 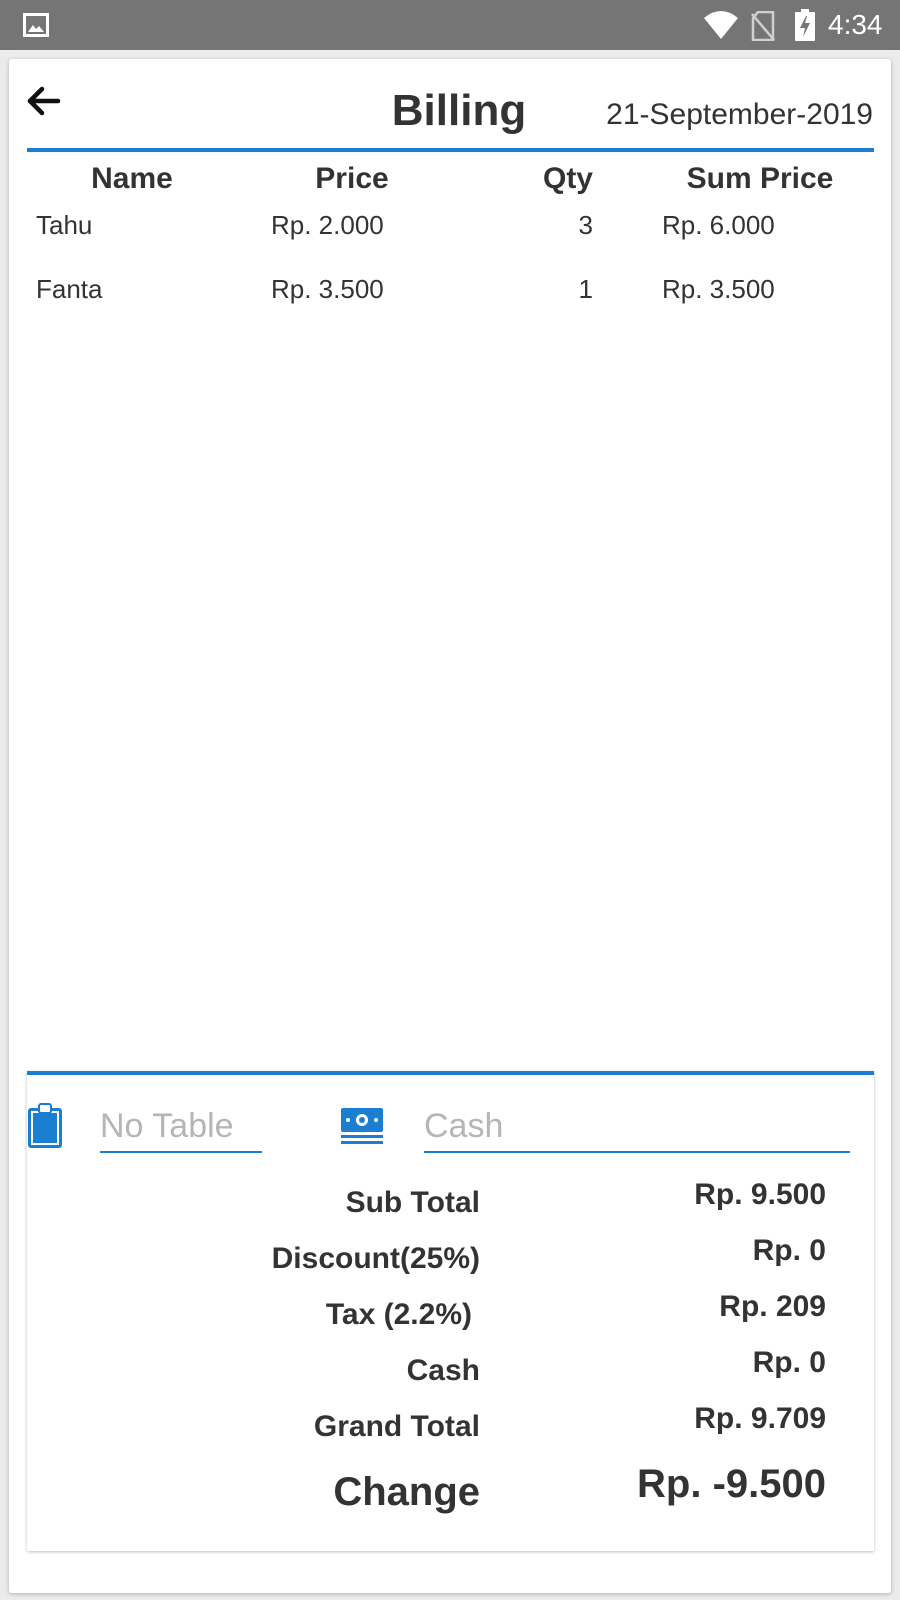 I want to click on money-icon, so click(x=362, y=1126).